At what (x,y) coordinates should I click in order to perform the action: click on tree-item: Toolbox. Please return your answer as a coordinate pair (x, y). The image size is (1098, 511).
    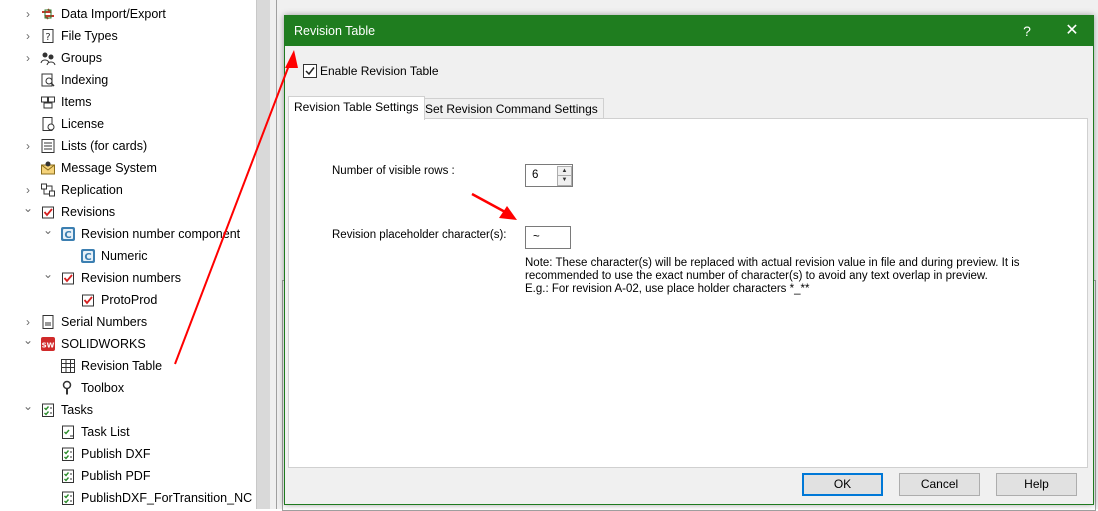
    Looking at the image, I should click on (128, 388).